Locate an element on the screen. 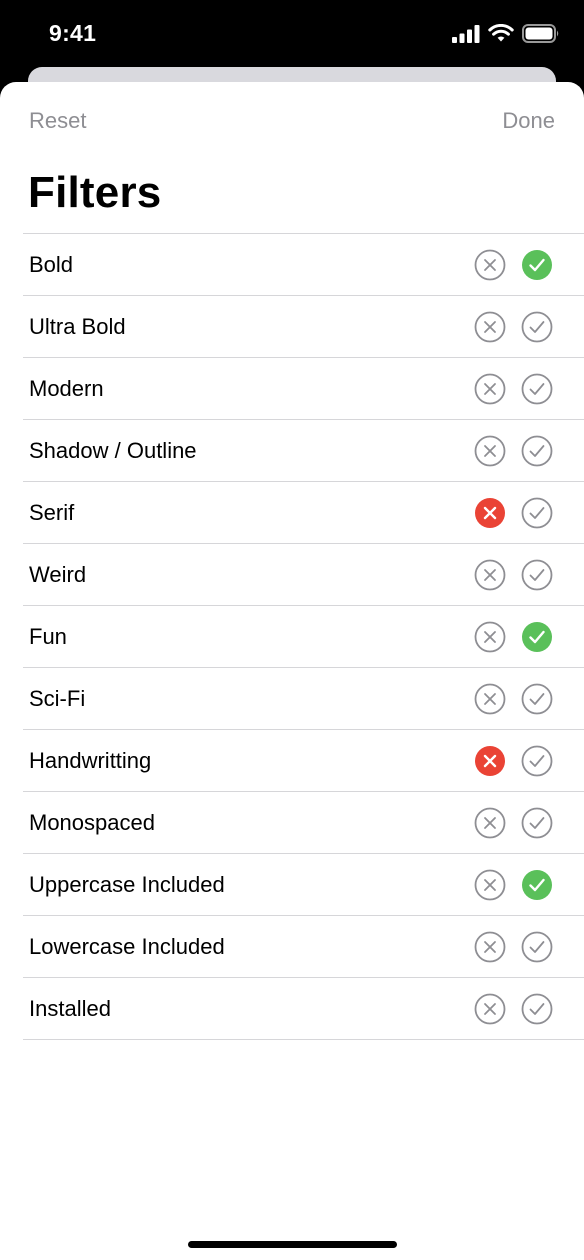  filter-row: Handwritting is located at coordinates (303, 761).